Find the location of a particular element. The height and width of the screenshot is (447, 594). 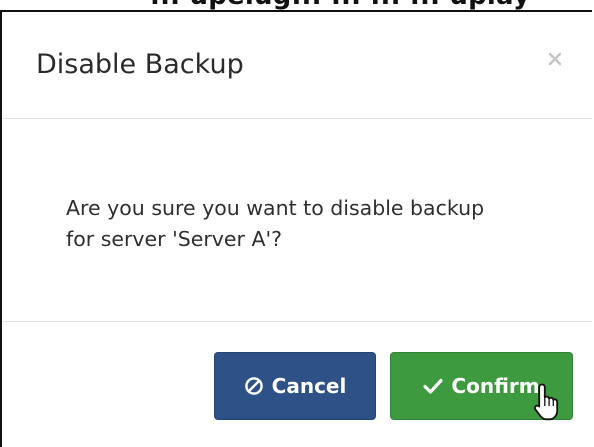

close-button is located at coordinates (555, 59).